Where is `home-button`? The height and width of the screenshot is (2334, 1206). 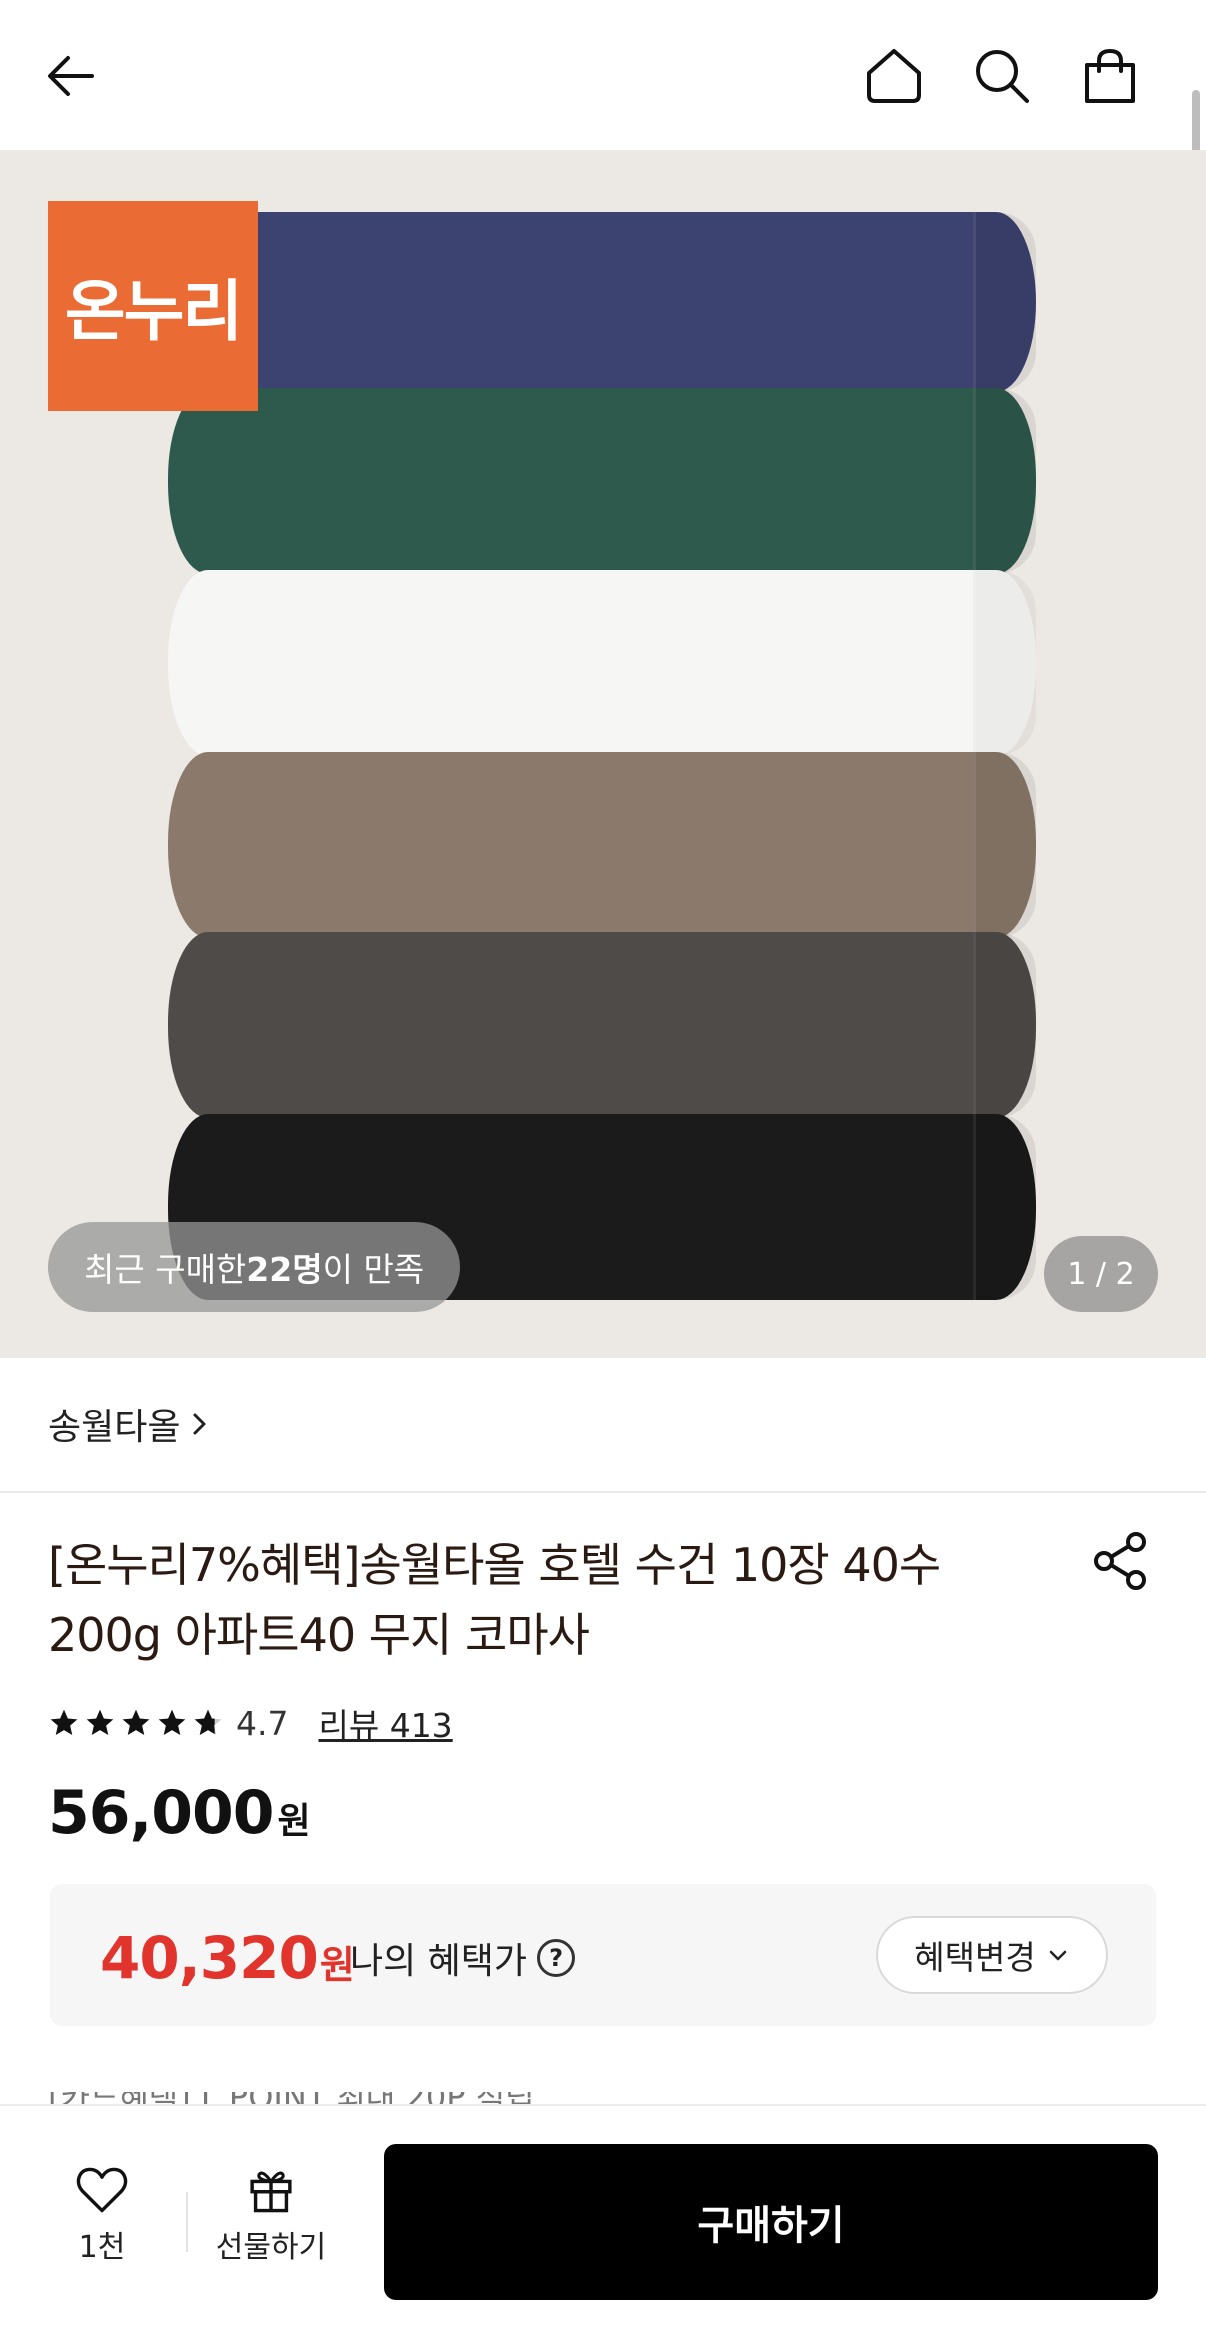
home-button is located at coordinates (894, 76).